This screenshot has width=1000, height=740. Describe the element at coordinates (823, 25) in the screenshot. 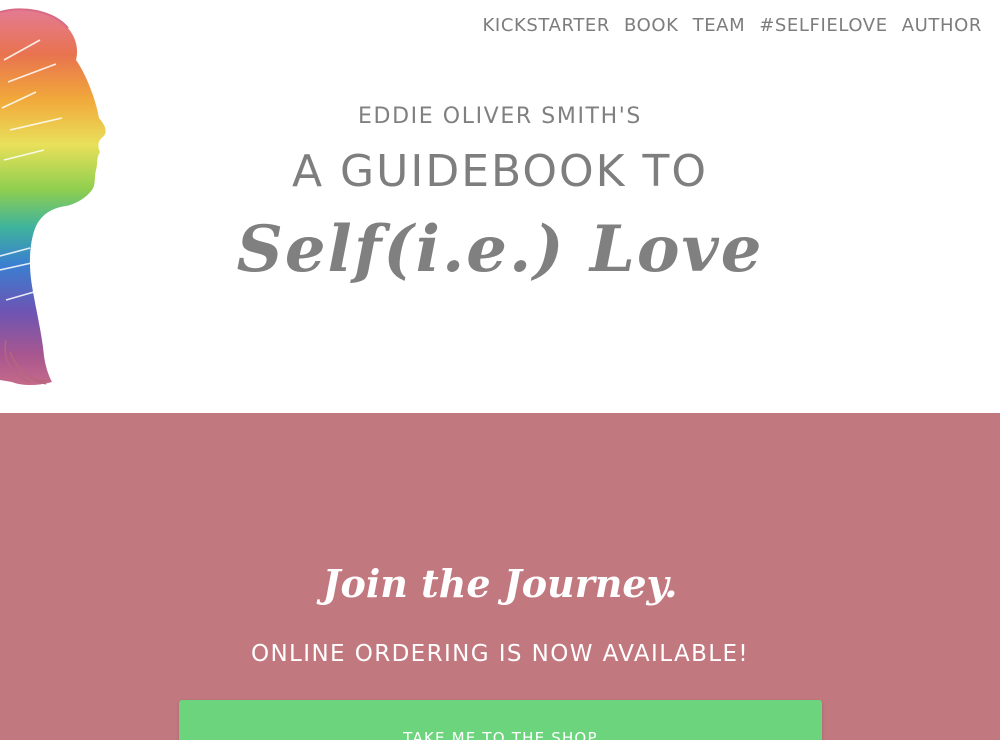

I see `nav-selfielove-link: #SELFIELOVE` at that location.